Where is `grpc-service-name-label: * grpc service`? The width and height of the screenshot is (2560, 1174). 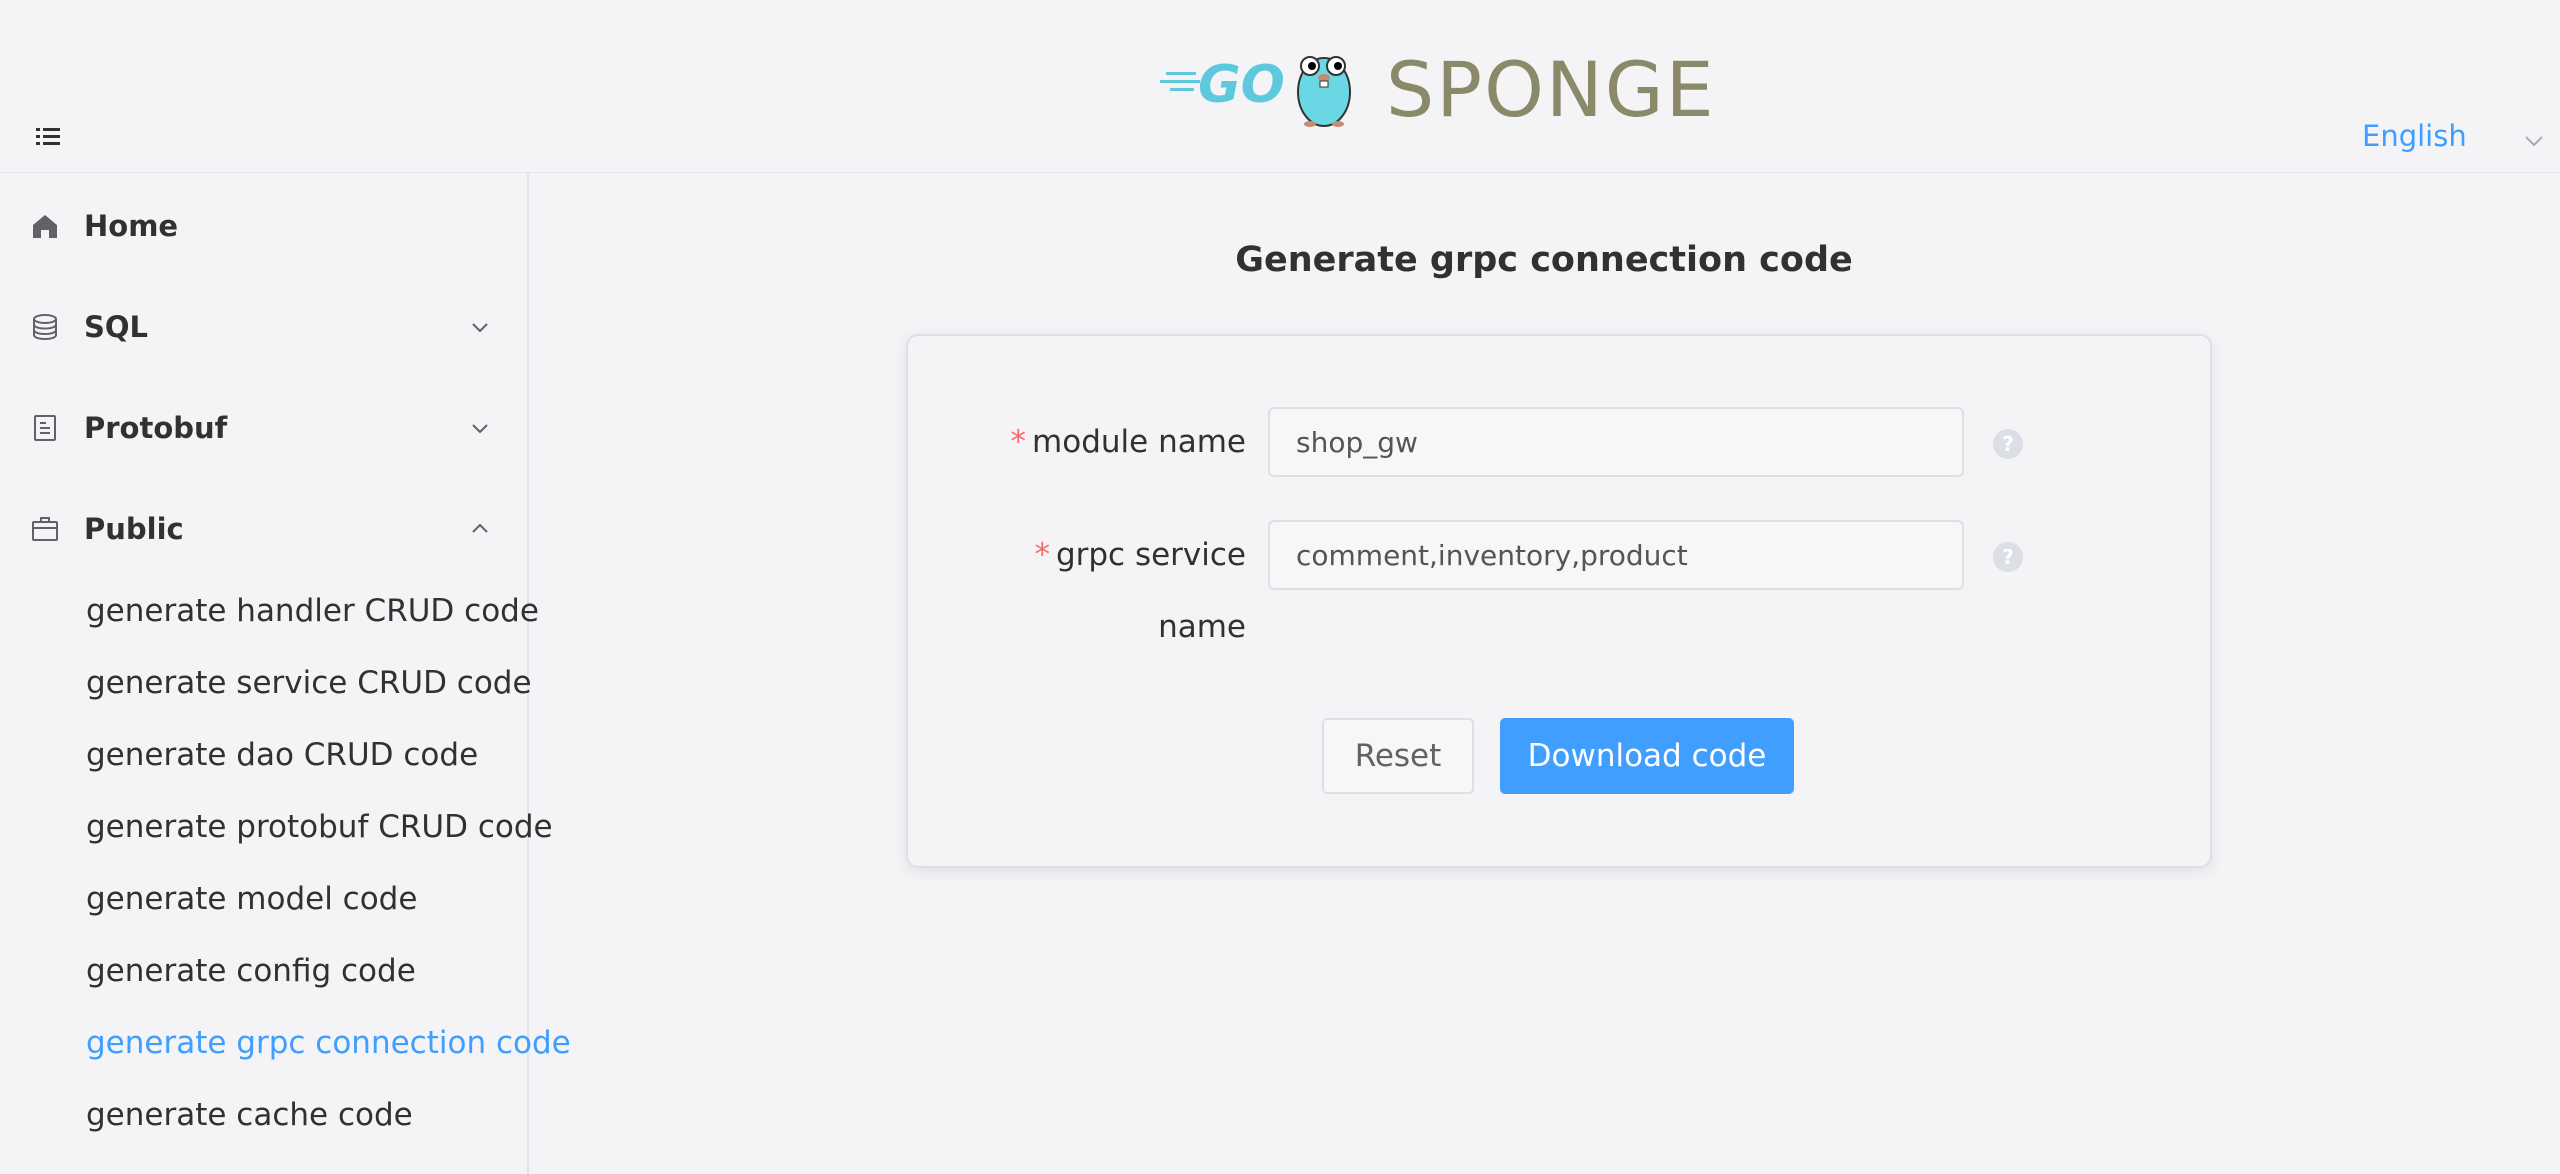 grpc-service-name-label: * grpc service is located at coordinates (1103, 555).